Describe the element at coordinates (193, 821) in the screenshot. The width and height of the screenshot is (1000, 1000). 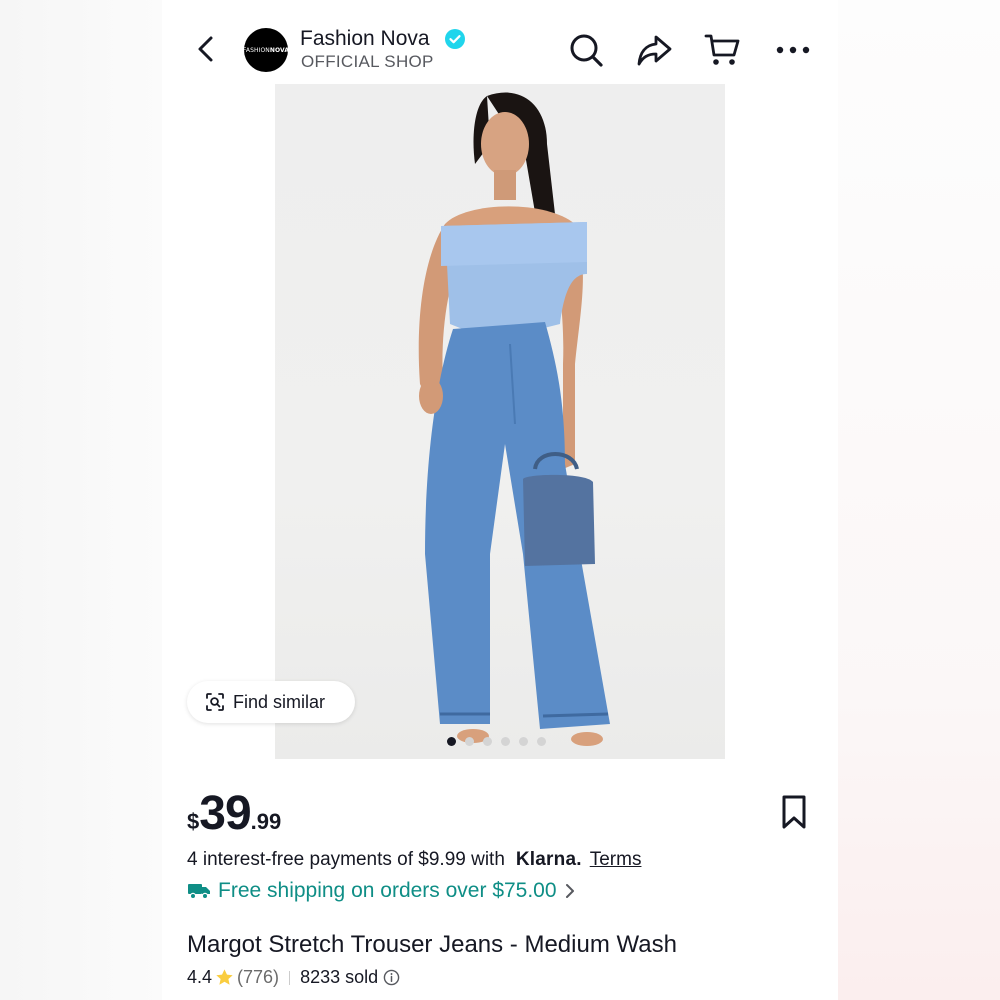
I see `price-currency: $` at that location.